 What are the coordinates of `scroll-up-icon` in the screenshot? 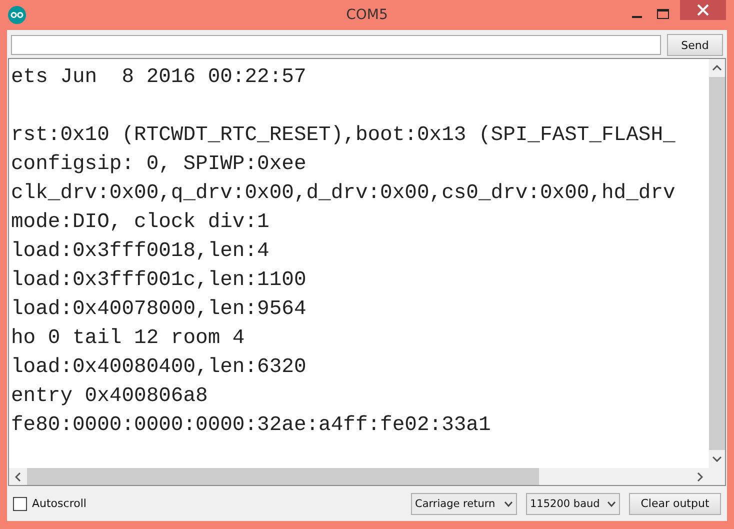 It's located at (717, 68).